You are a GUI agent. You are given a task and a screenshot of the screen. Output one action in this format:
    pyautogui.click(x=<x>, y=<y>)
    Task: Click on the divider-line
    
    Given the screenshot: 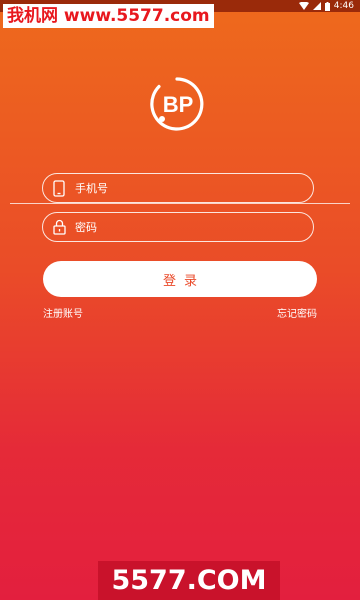 What is the action you would take?
    pyautogui.click(x=180, y=203)
    